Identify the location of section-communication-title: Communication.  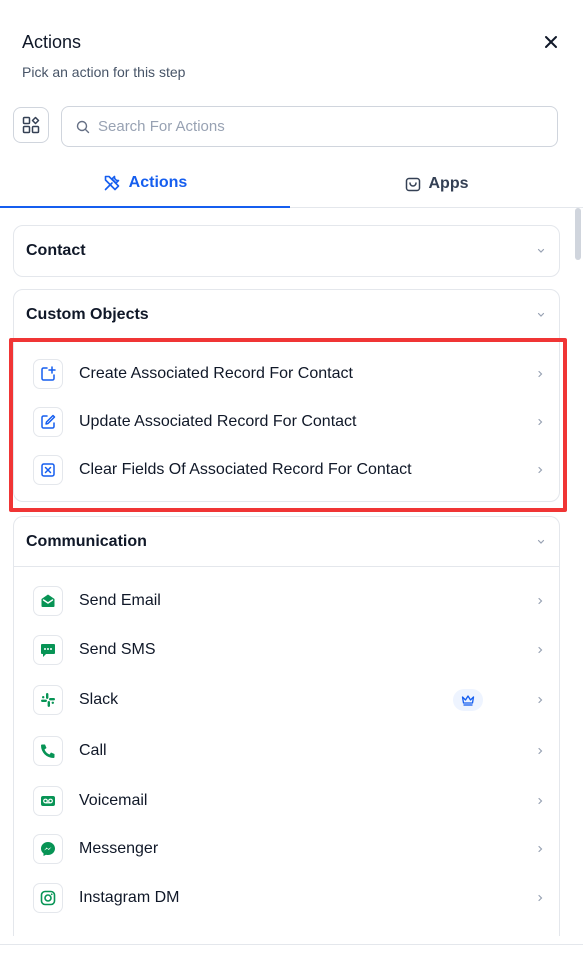
(86, 541).